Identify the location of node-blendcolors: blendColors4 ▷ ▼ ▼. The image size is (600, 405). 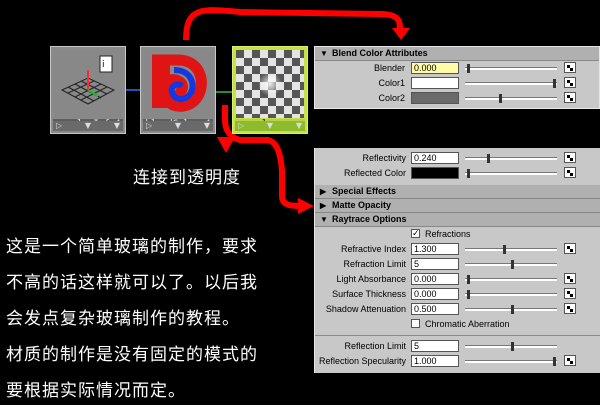
(178, 90).